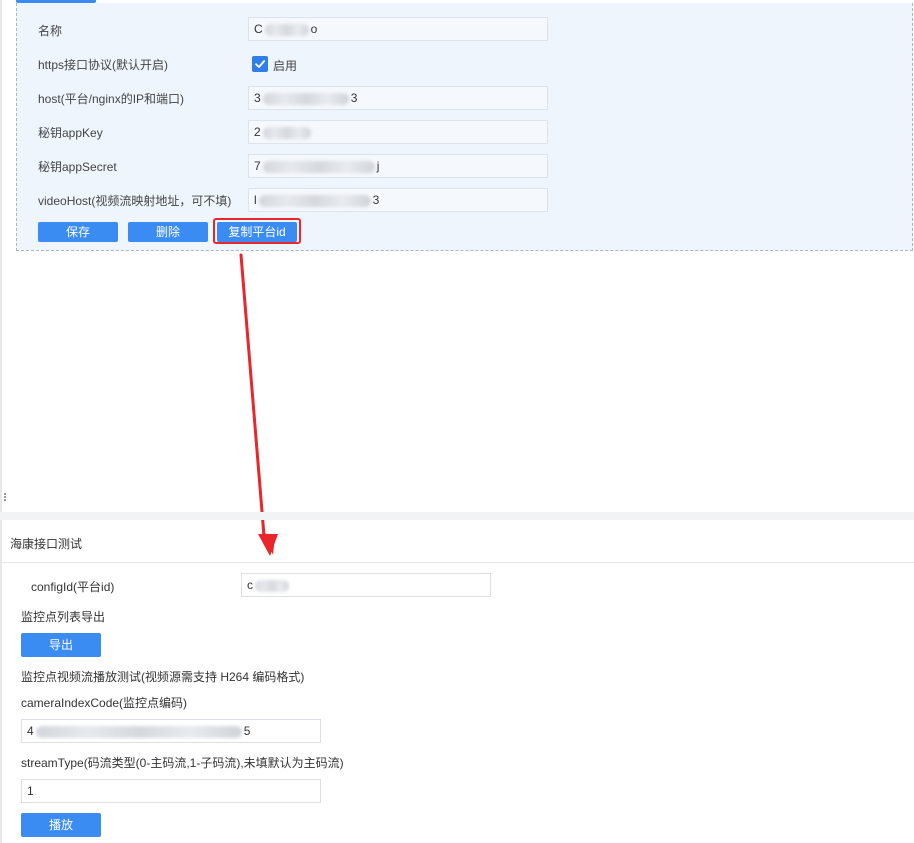 The height and width of the screenshot is (843, 914). Describe the element at coordinates (73, 587) in the screenshot. I see `config-id-label: configId(平台id)` at that location.